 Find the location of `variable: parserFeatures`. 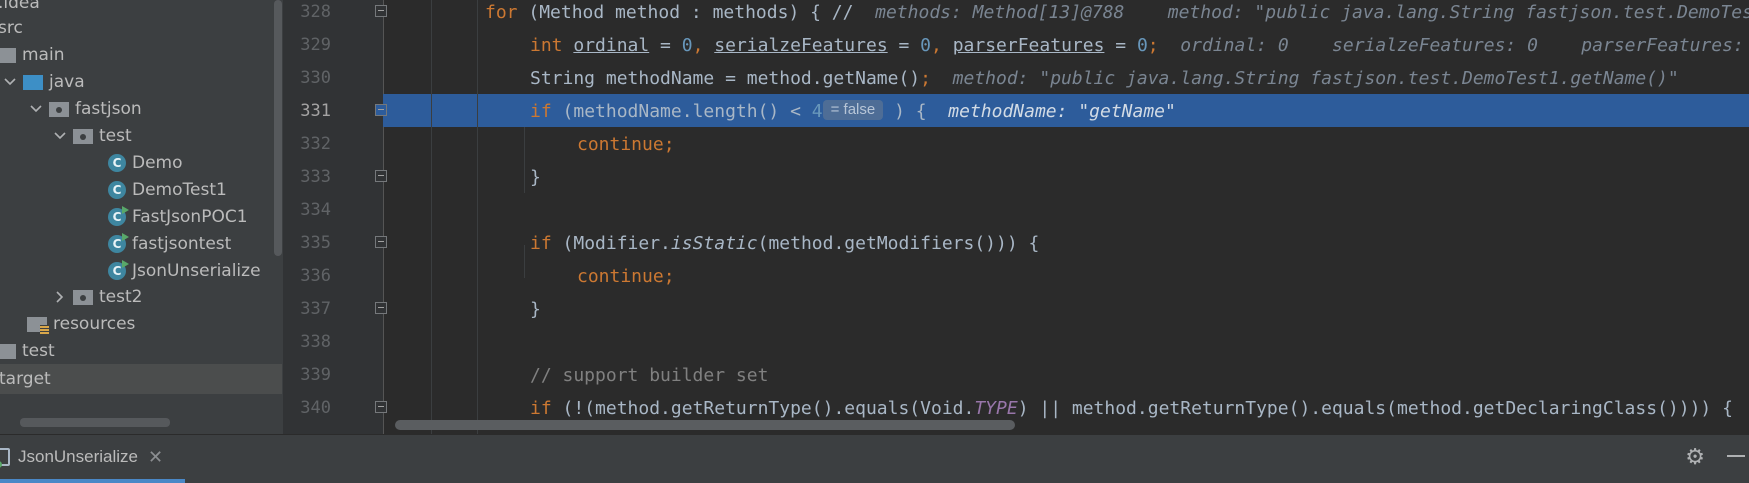

variable: parserFeatures is located at coordinates (1028, 45).